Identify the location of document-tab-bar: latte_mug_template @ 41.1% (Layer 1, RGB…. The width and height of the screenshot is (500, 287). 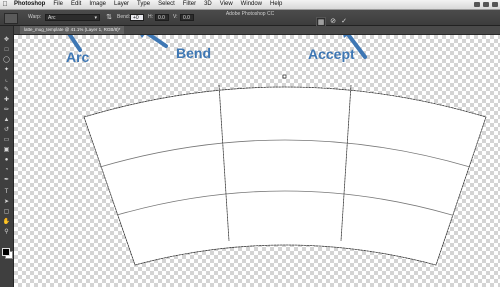
(257, 30).